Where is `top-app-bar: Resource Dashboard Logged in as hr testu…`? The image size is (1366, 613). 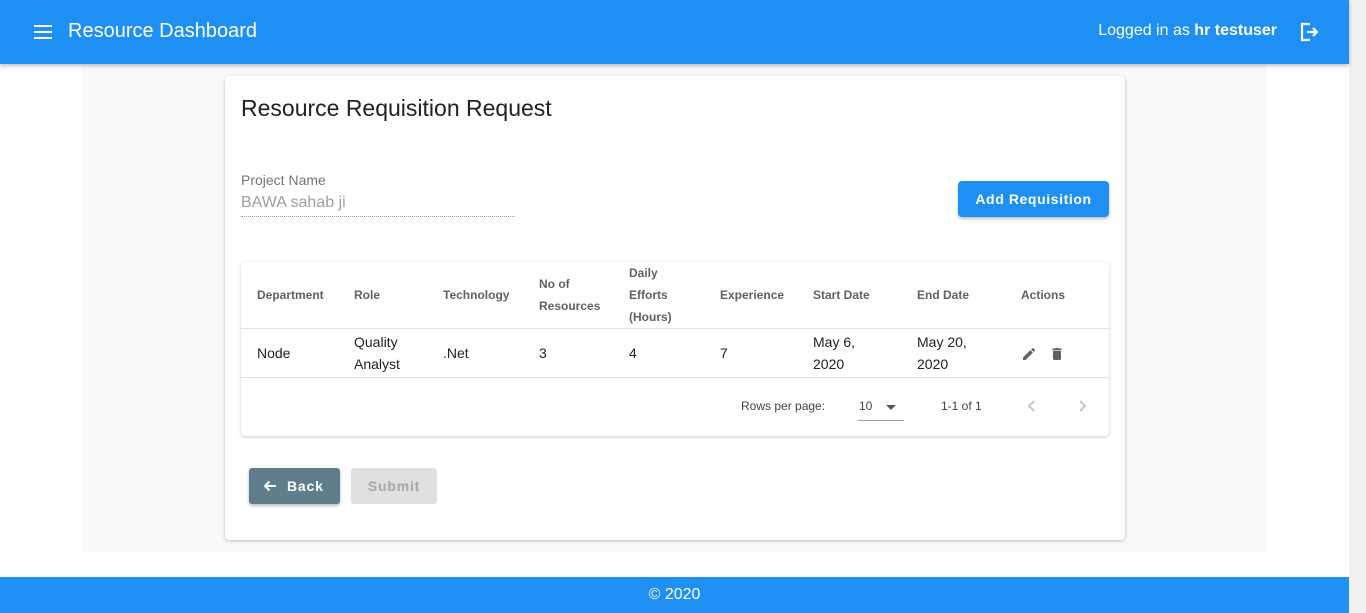 top-app-bar: Resource Dashboard Logged in as hr testu… is located at coordinates (674, 32).